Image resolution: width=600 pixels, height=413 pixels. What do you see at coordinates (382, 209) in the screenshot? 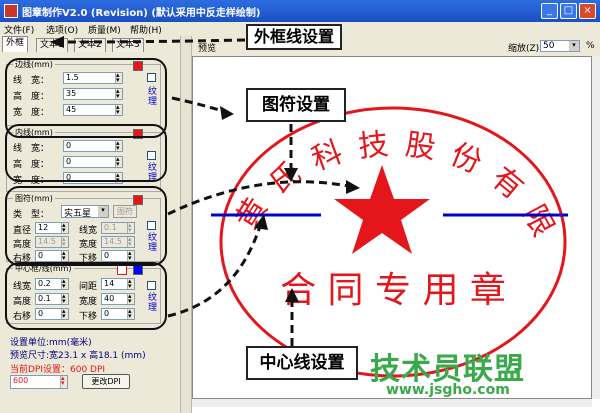
I see `stamp-star-icon` at bounding box center [382, 209].